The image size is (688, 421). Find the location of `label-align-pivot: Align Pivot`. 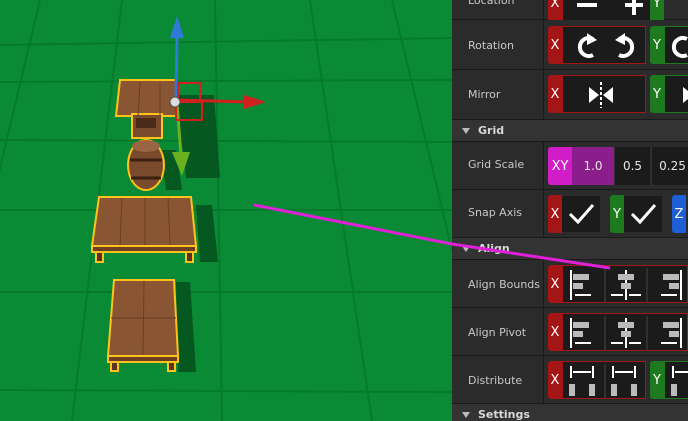

label-align-pivot: Align Pivot is located at coordinates (497, 332).